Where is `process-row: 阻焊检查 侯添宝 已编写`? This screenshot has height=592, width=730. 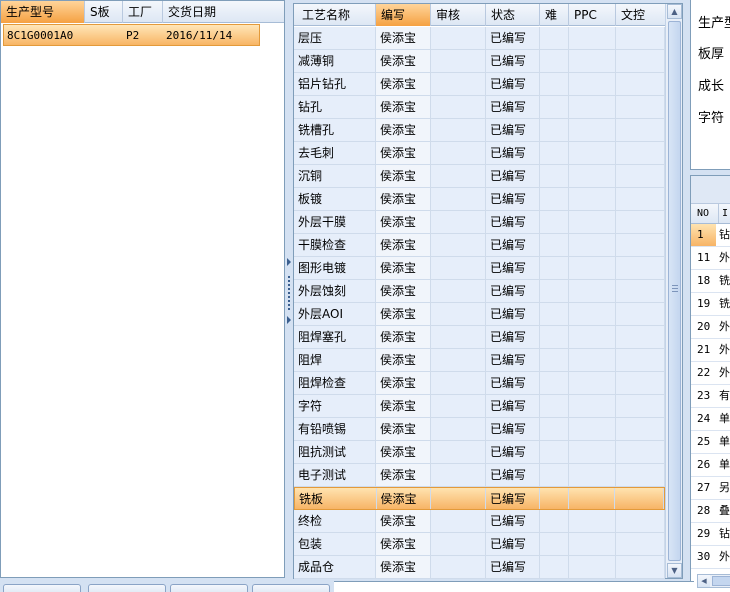 process-row: 阻焊检查 侯添宝 已编写 is located at coordinates (479, 383).